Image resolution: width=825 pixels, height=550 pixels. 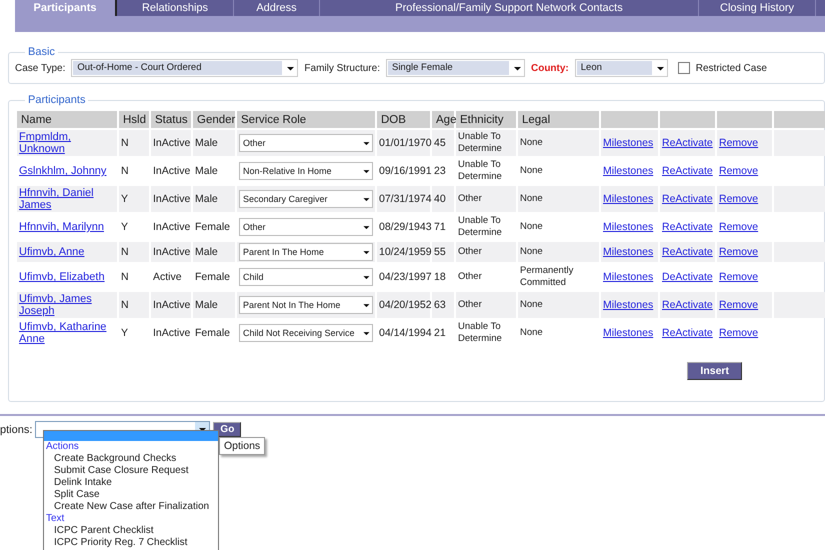 I want to click on list-item: Create Background Checks, so click(x=131, y=459).